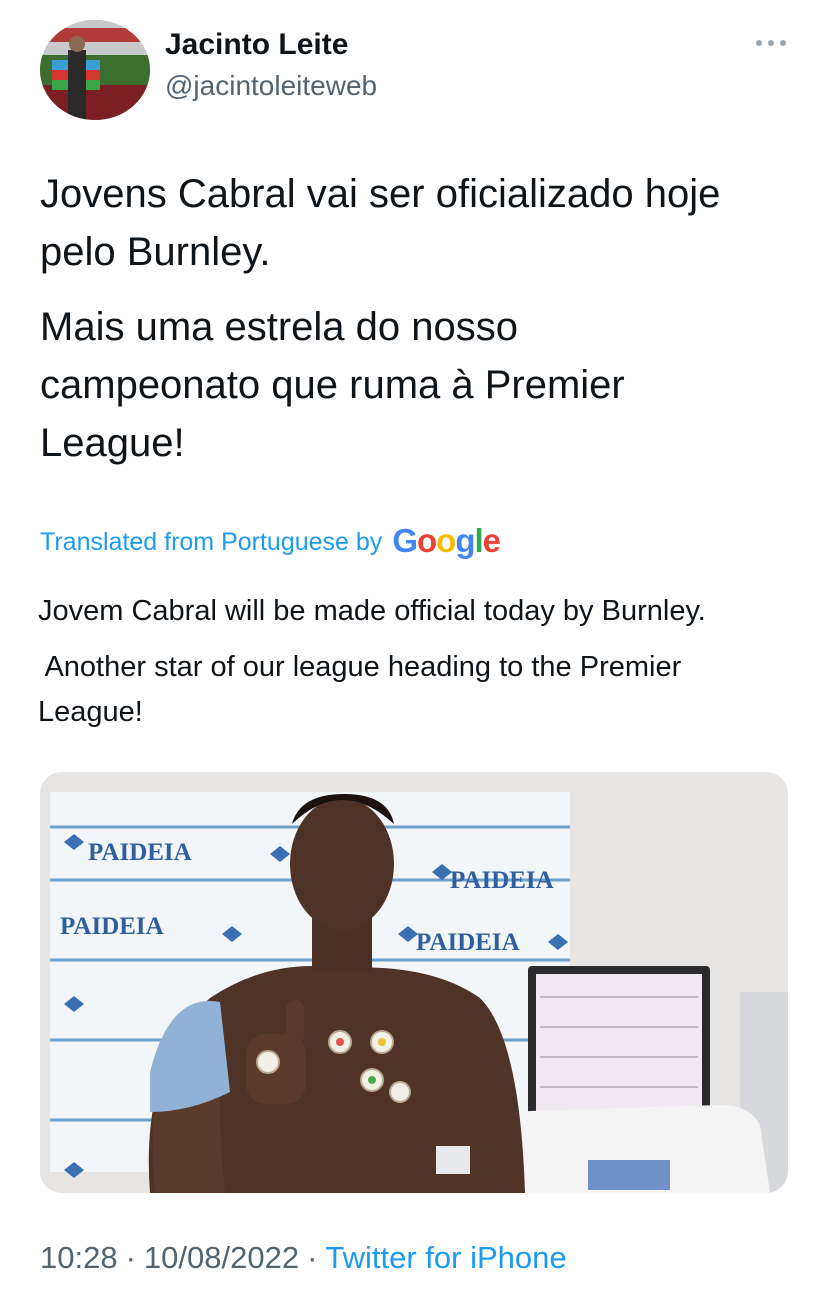  What do you see at coordinates (221, 1257) in the screenshot?
I see `tweet-date: 10/08/2022` at bounding box center [221, 1257].